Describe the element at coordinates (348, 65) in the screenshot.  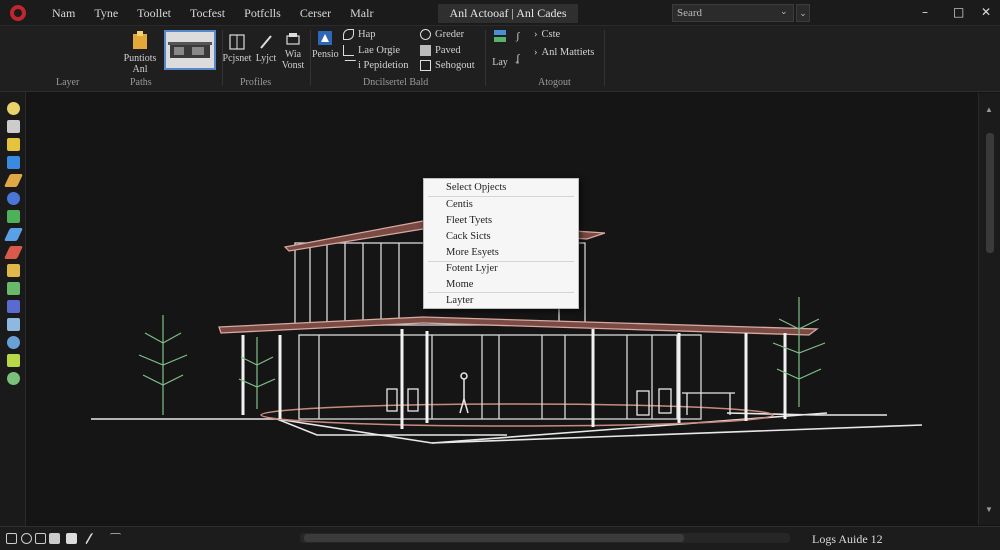
I see `angle-icon` at that location.